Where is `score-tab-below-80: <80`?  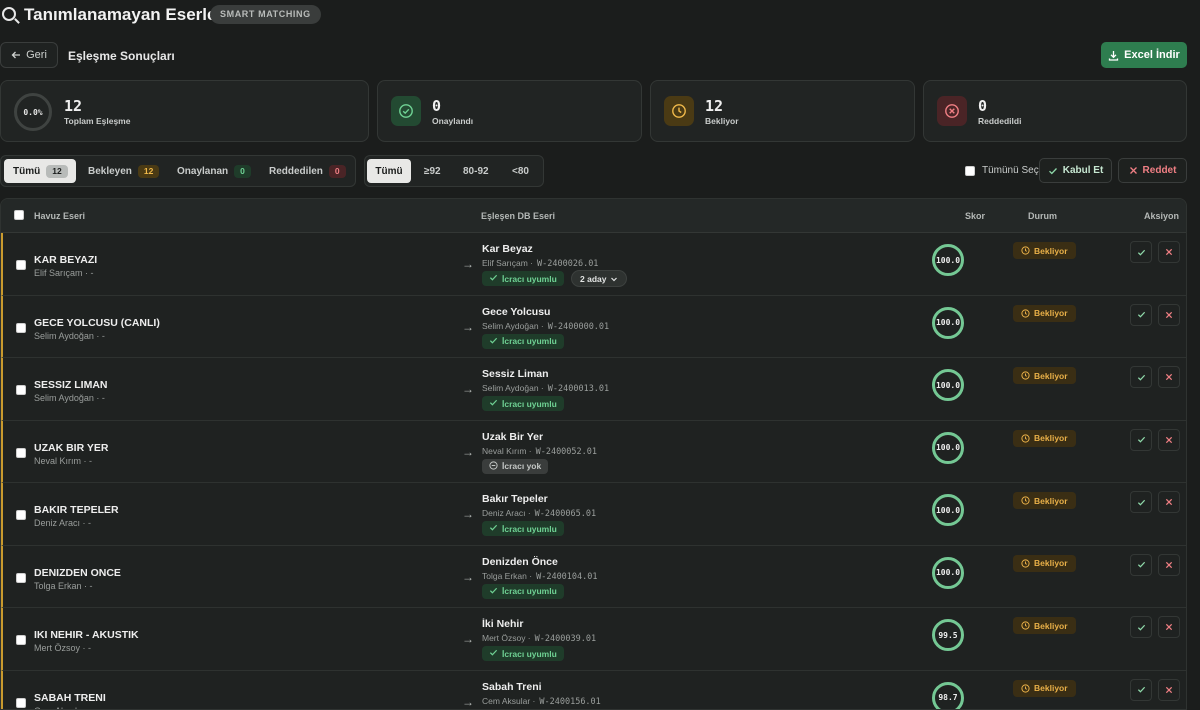
score-tab-below-80: <80 is located at coordinates (520, 171).